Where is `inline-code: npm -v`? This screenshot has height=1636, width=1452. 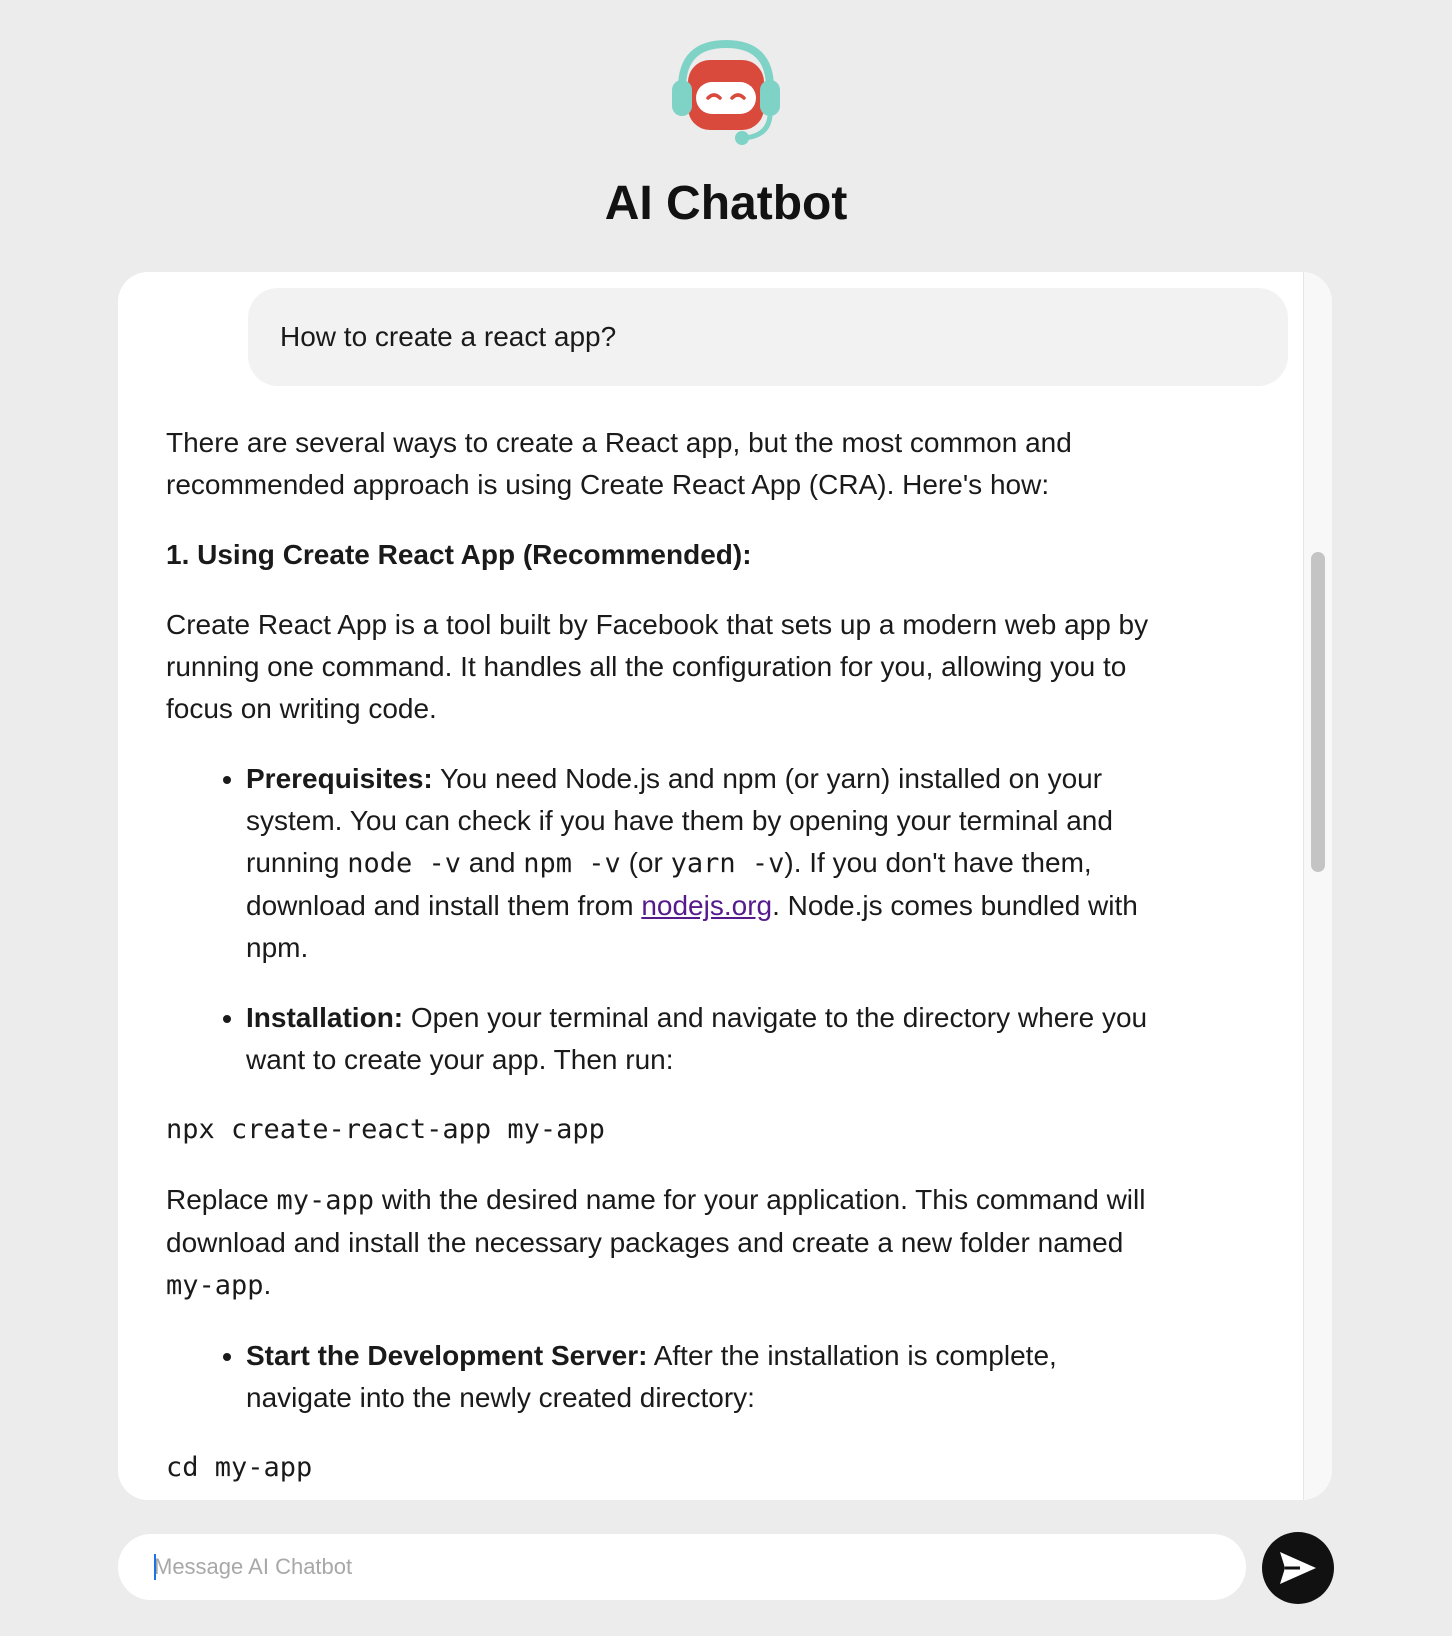 inline-code: npm -v is located at coordinates (572, 863).